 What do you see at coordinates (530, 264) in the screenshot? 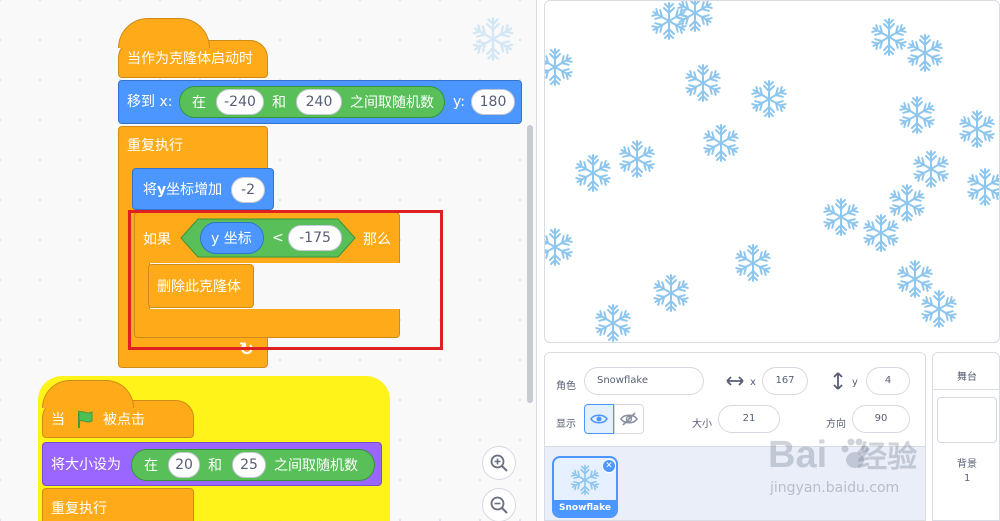
I see `code-scrollbar` at bounding box center [530, 264].